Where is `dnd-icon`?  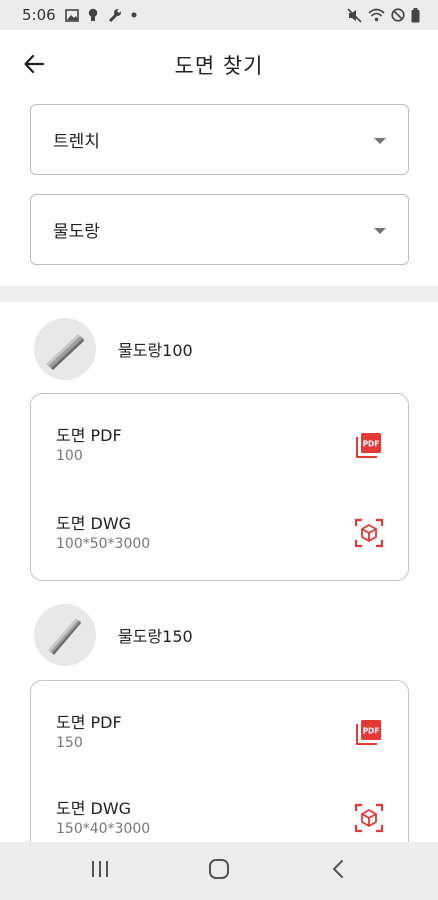 dnd-icon is located at coordinates (398, 15).